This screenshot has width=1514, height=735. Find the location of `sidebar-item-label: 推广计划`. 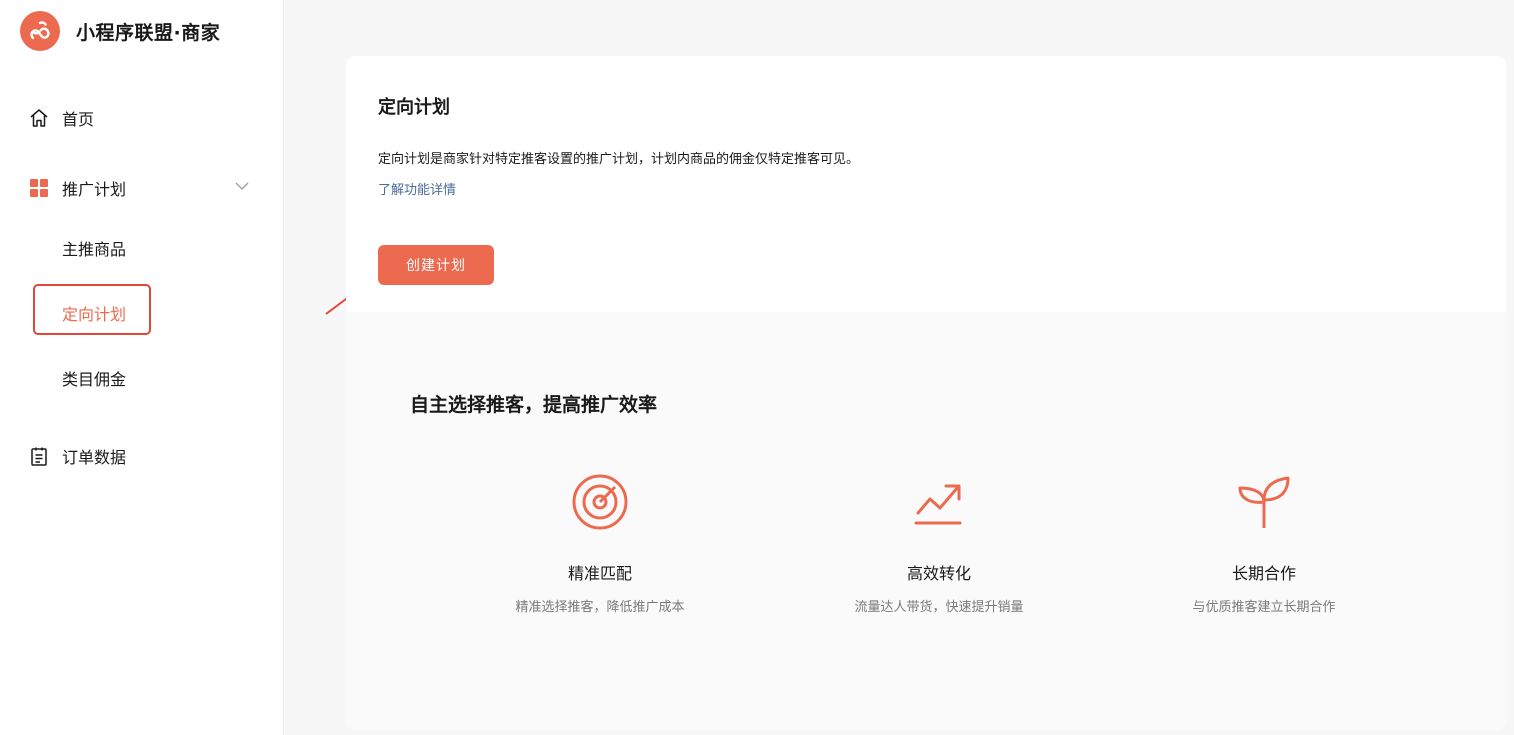

sidebar-item-label: 推广计划 is located at coordinates (94, 189).